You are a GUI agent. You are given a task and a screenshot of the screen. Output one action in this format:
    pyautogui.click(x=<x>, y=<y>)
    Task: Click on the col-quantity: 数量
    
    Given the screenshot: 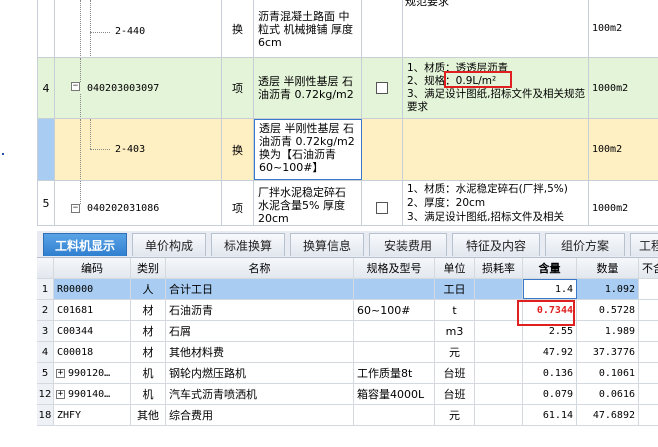 What is the action you would take?
    pyautogui.click(x=608, y=268)
    